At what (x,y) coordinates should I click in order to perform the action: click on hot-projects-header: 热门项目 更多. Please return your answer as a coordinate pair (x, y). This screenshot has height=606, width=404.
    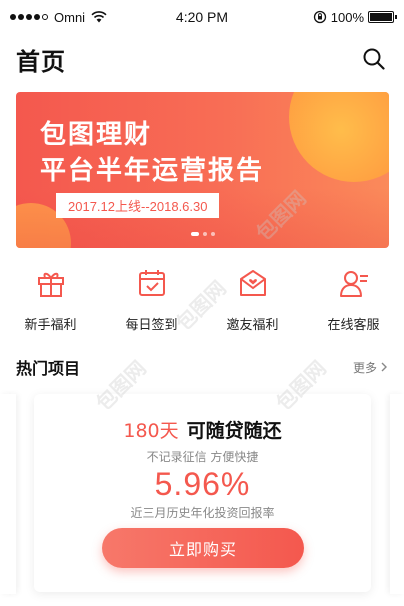
    Looking at the image, I should click on (202, 367).